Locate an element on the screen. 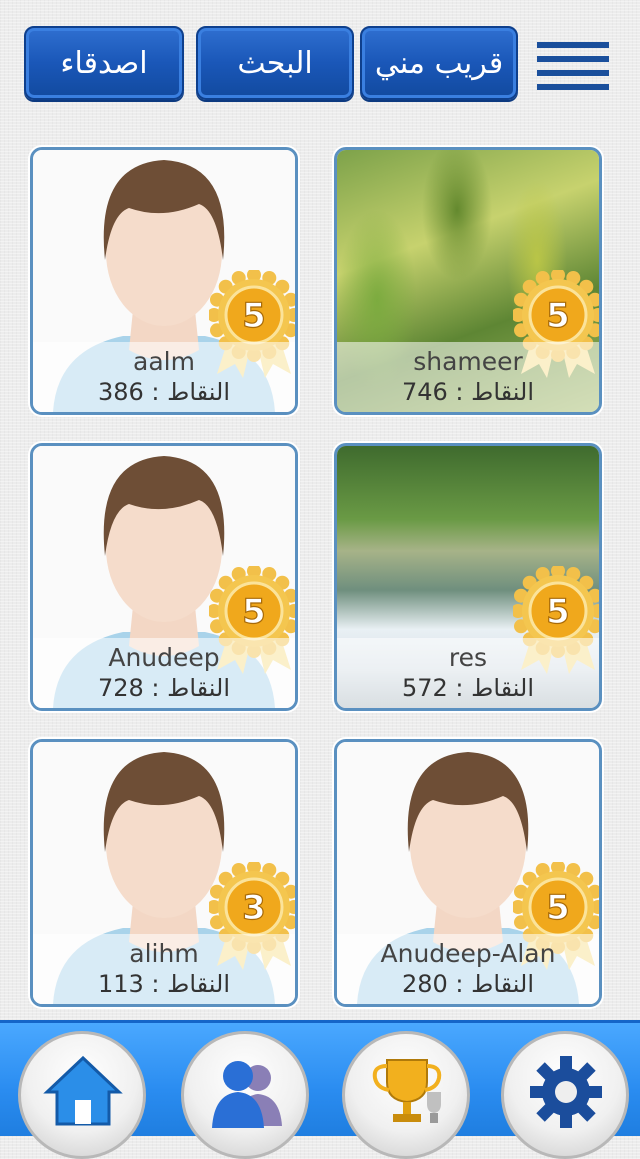 The height and width of the screenshot is (1159, 640). settings-nav-button is located at coordinates (565, 1095).